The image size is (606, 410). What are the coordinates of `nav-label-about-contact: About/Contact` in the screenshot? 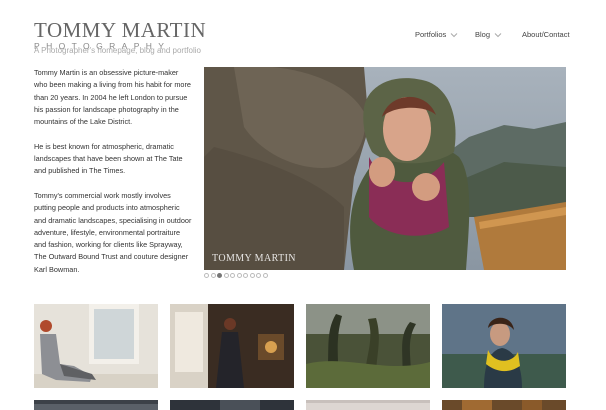 It's located at (546, 34).